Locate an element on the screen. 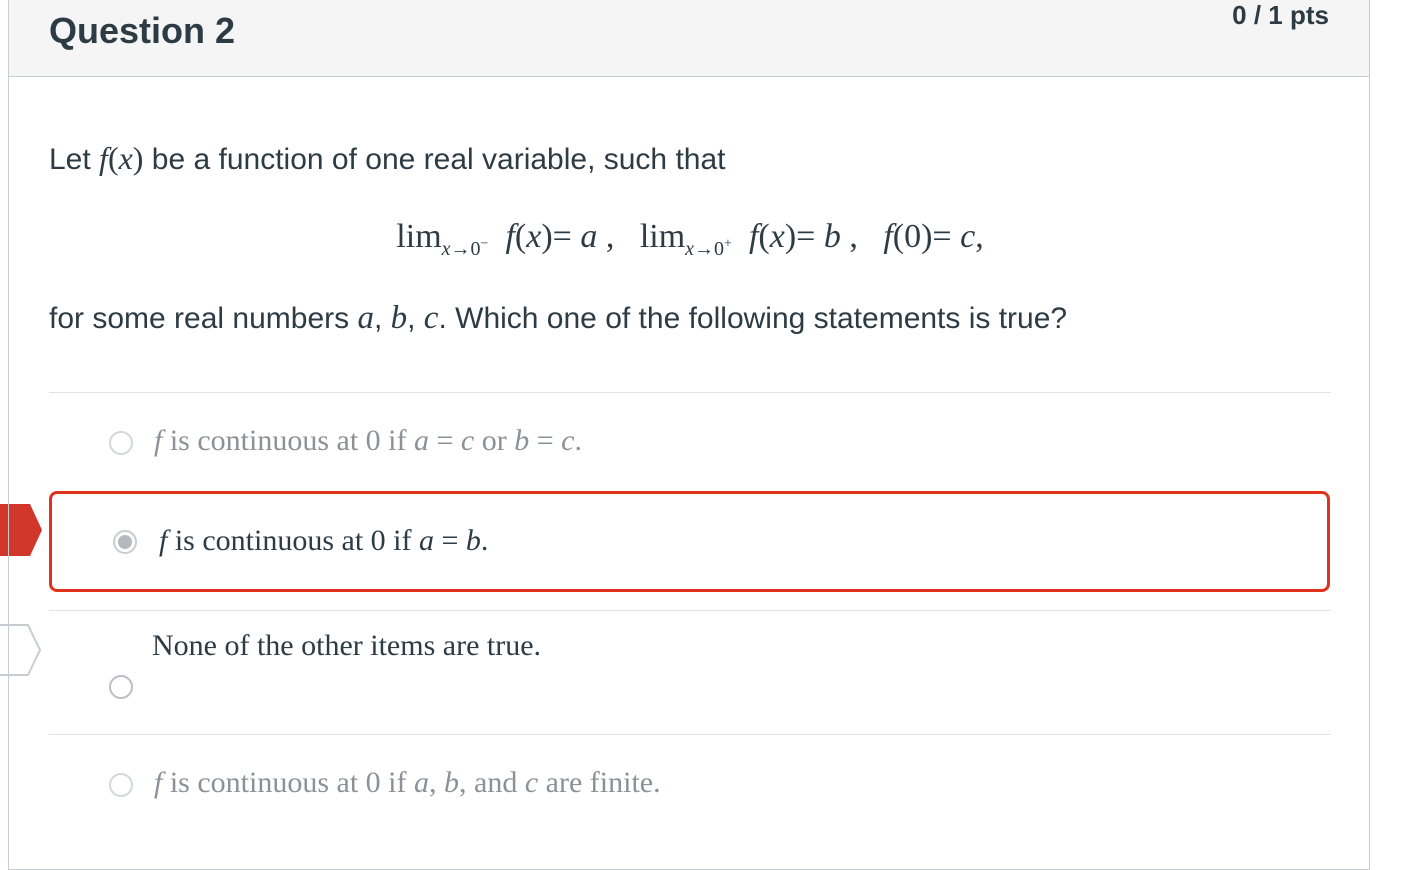  points-label: 0 / 1 pts is located at coordinates (1280, 15).